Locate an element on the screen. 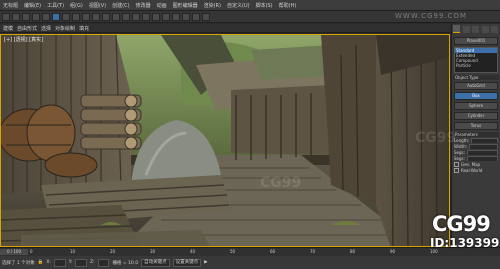  ribbon-tab: 对象绘制 is located at coordinates (65, 28).